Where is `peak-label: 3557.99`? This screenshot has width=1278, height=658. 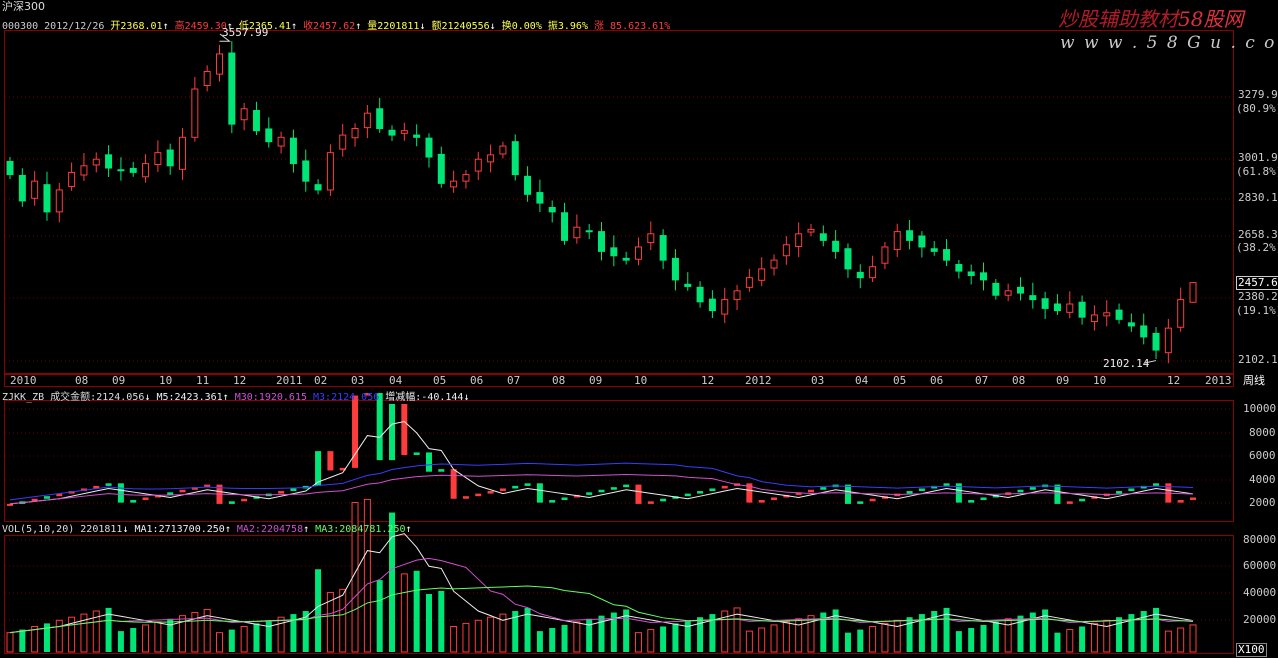 peak-label: 3557.99 is located at coordinates (245, 32).